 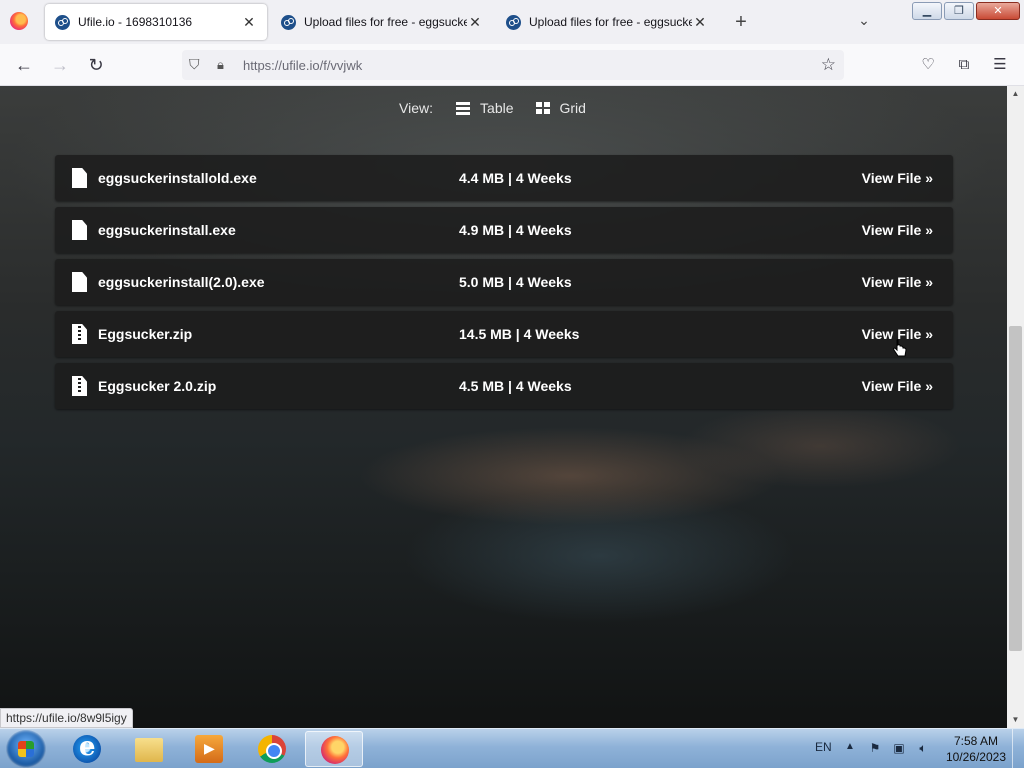 I want to click on view-option-table: Table, so click(x=485, y=108).